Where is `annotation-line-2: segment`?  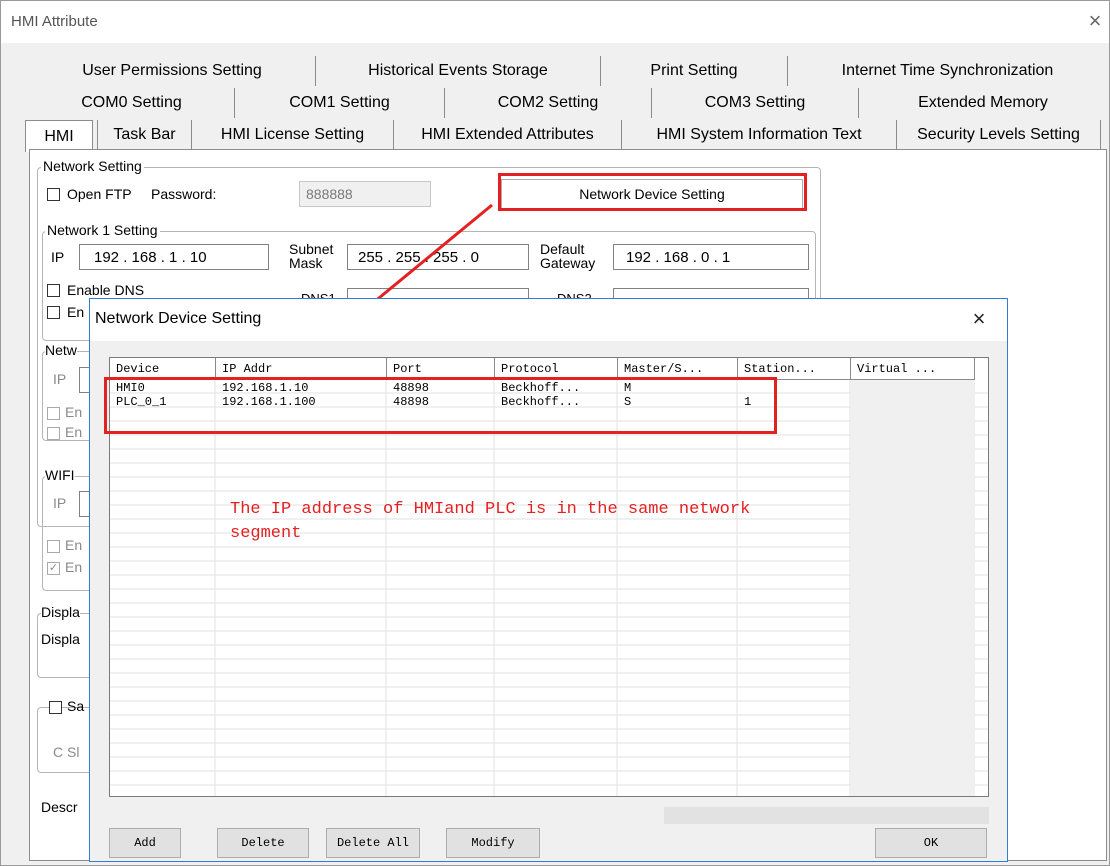 annotation-line-2: segment is located at coordinates (266, 533).